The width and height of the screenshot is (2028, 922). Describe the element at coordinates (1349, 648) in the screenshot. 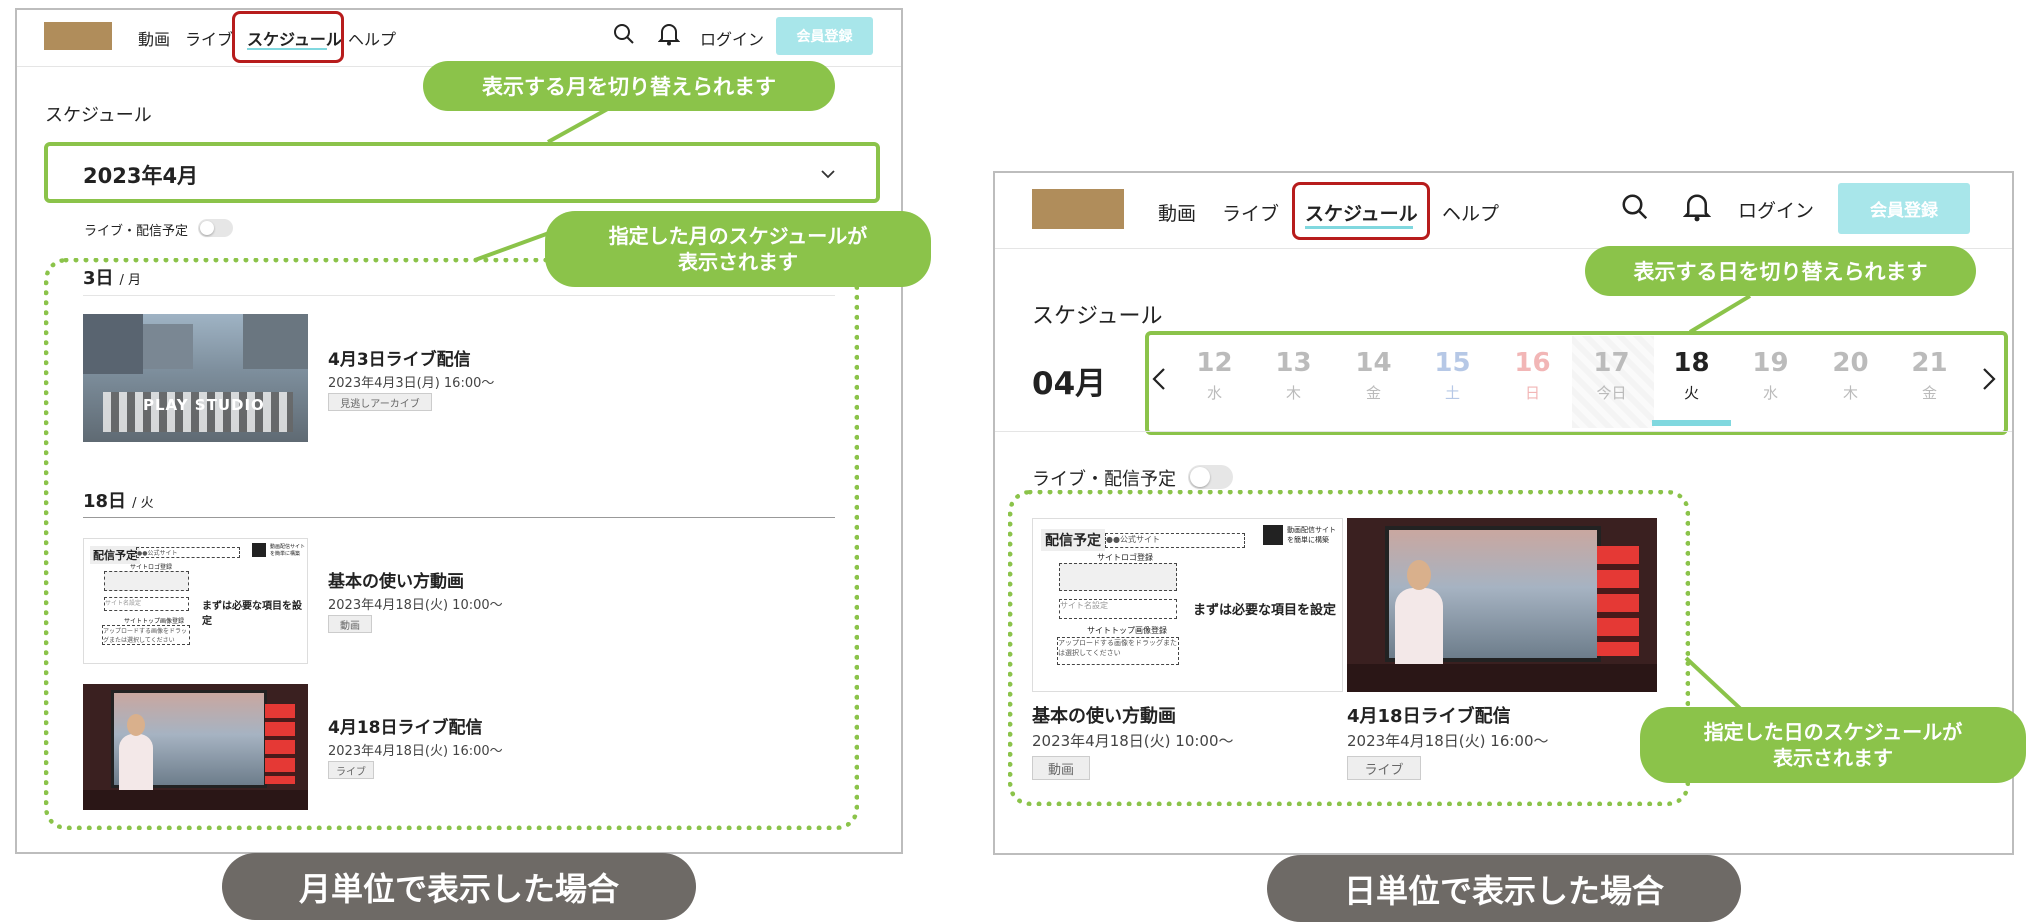

I see `daily-schedule-highlight` at that location.